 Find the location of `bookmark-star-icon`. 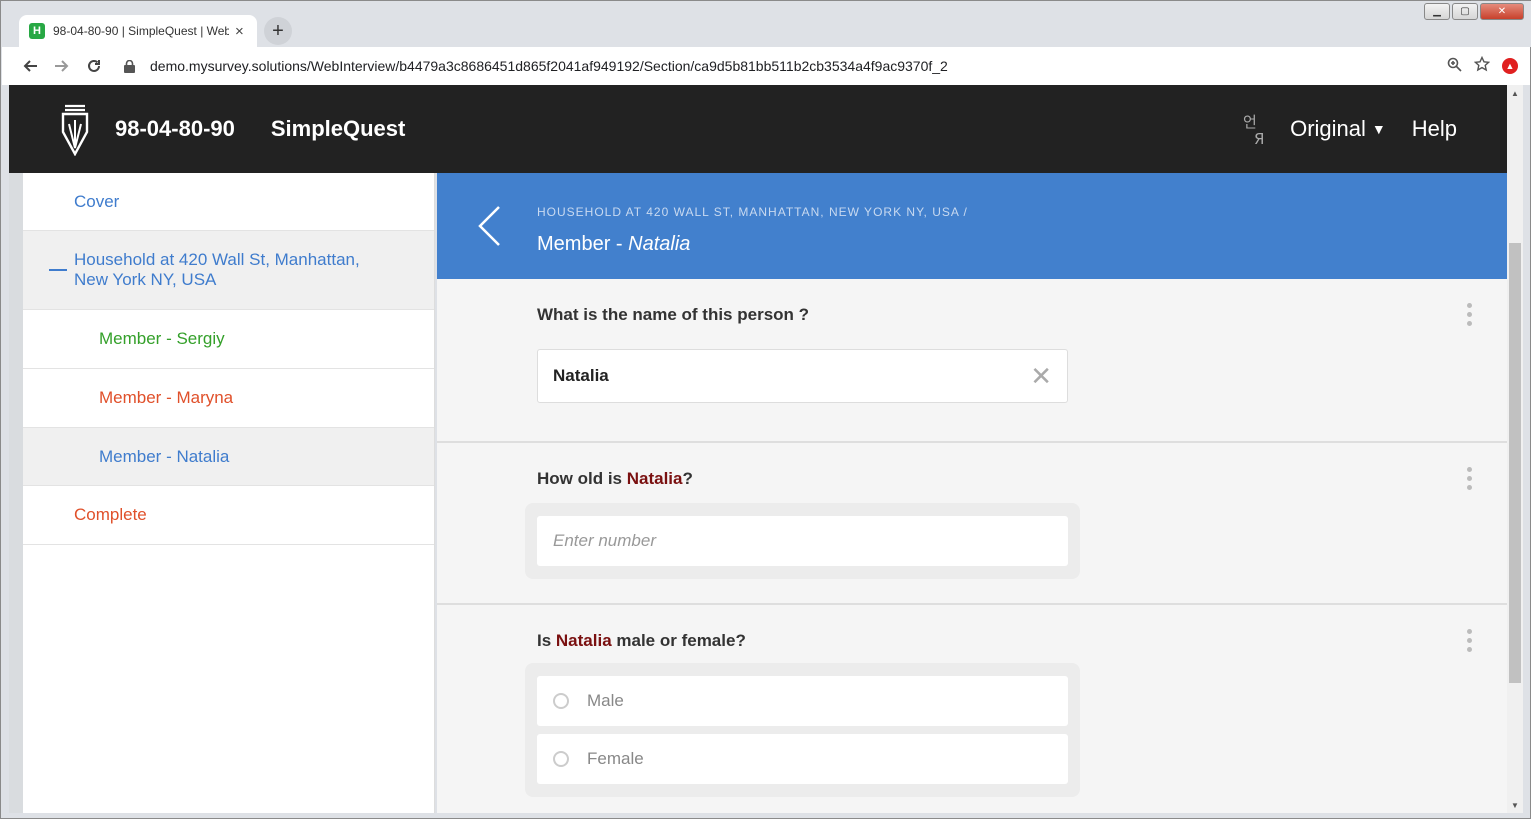

bookmark-star-icon is located at coordinates (1482, 65).